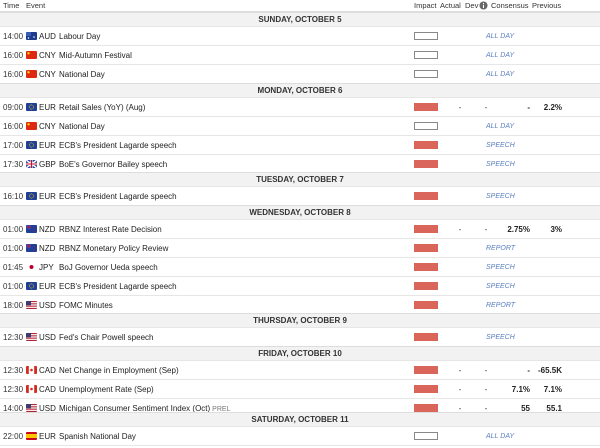 Image resolution: width=600 pixels, height=448 pixels. I want to click on event-row: 12:30 USD Fed's Chair Powell speech SPEECH, so click(300, 337).